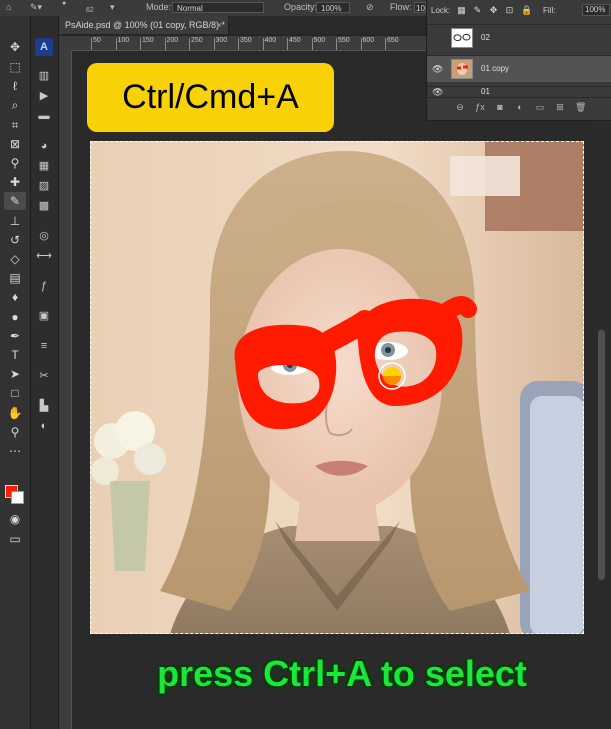 This screenshot has height=729, width=611. What do you see at coordinates (509, 10) in the screenshot?
I see `lock-artboard-icon: ⊡` at bounding box center [509, 10].